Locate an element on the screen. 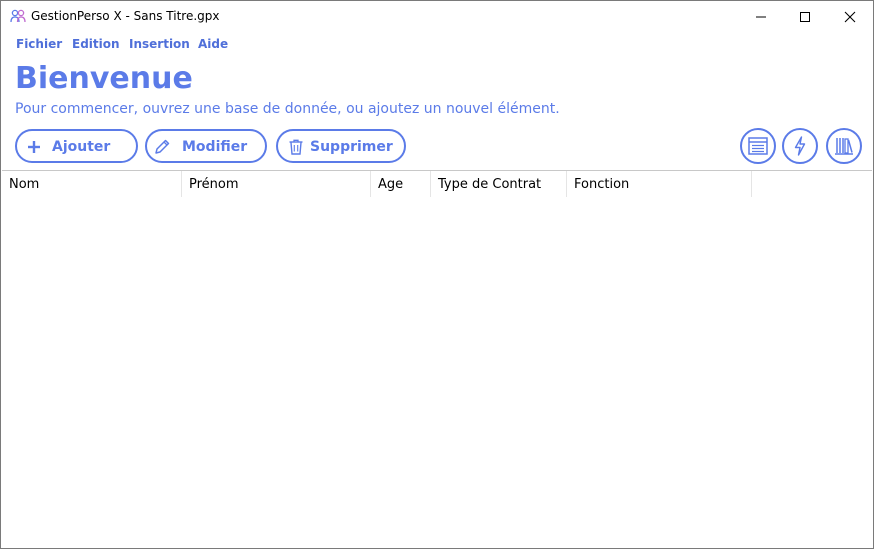 The width and height of the screenshot is (874, 549). list-view-icon is located at coordinates (758, 146).